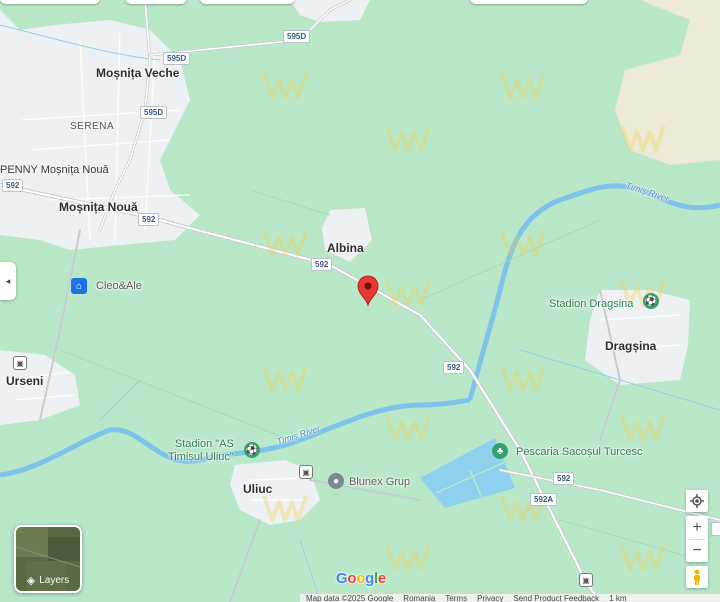 Image resolution: width=720 pixels, height=602 pixels. What do you see at coordinates (556, 598) in the screenshot?
I see `feedback-link: Send Product Feedback` at bounding box center [556, 598].